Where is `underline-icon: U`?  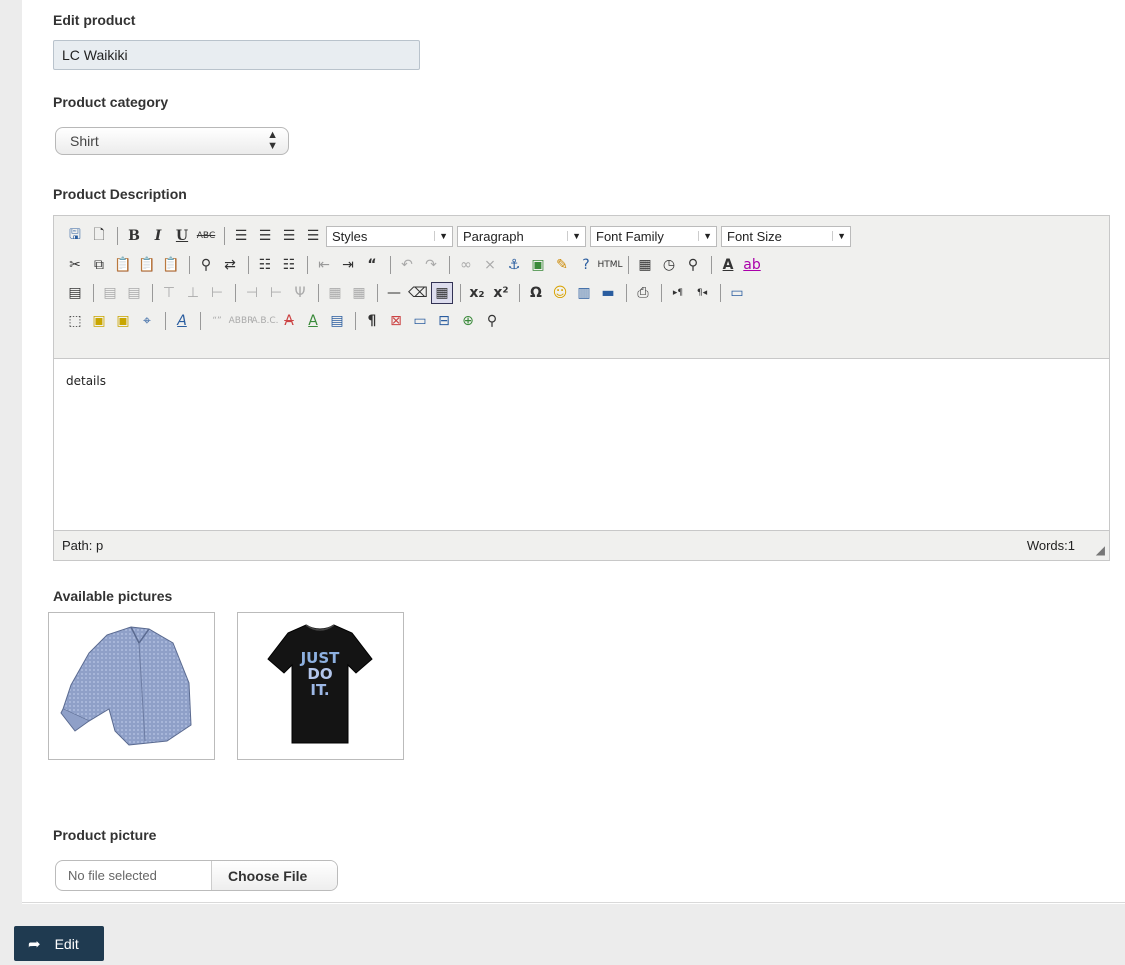
underline-icon: U is located at coordinates (182, 236).